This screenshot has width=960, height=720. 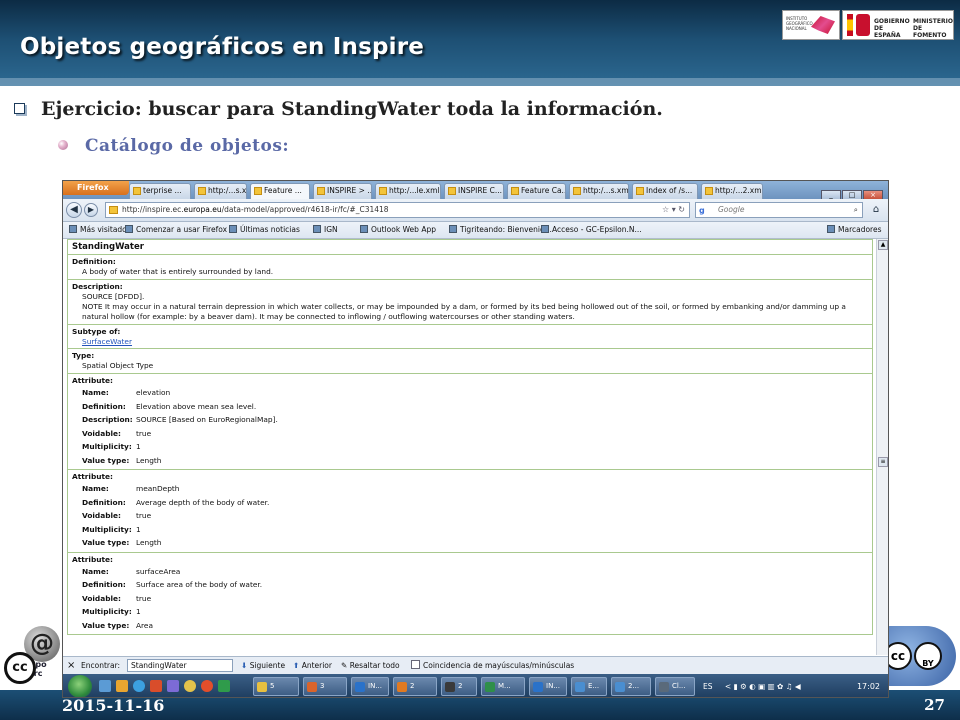 I want to click on bookmarks-menu: Marcadores, so click(x=854, y=230).